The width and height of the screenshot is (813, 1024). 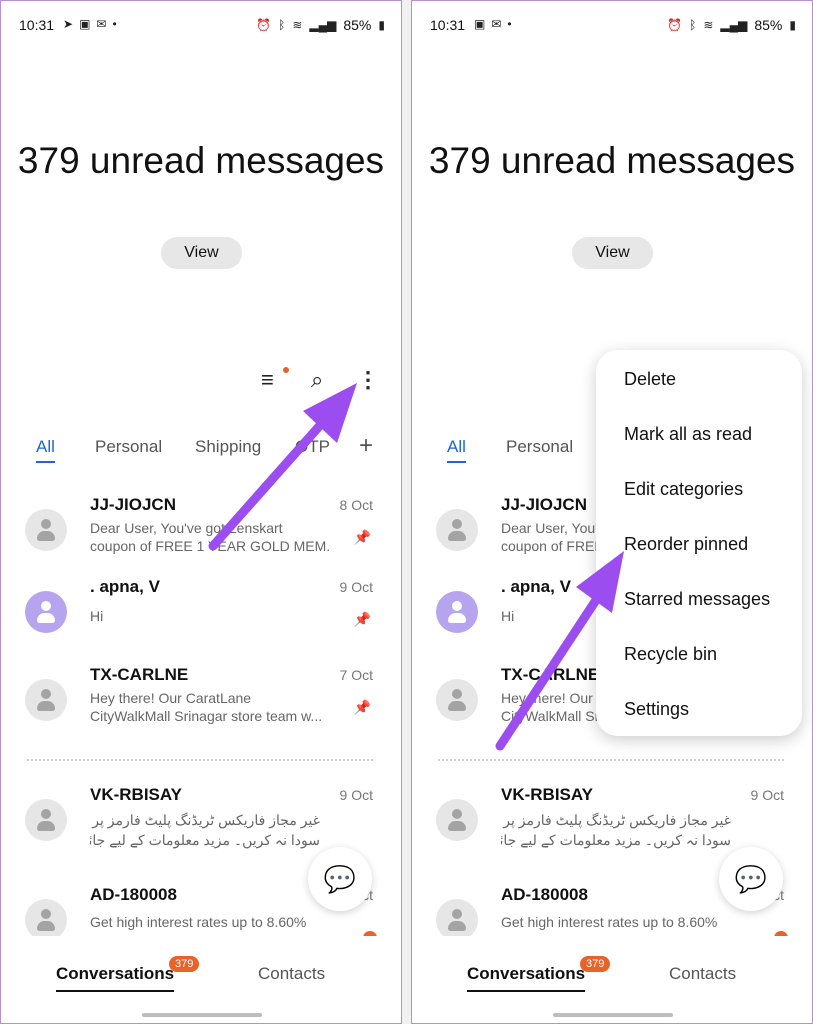 What do you see at coordinates (312, 447) in the screenshot?
I see `tab-otp: OTP` at bounding box center [312, 447].